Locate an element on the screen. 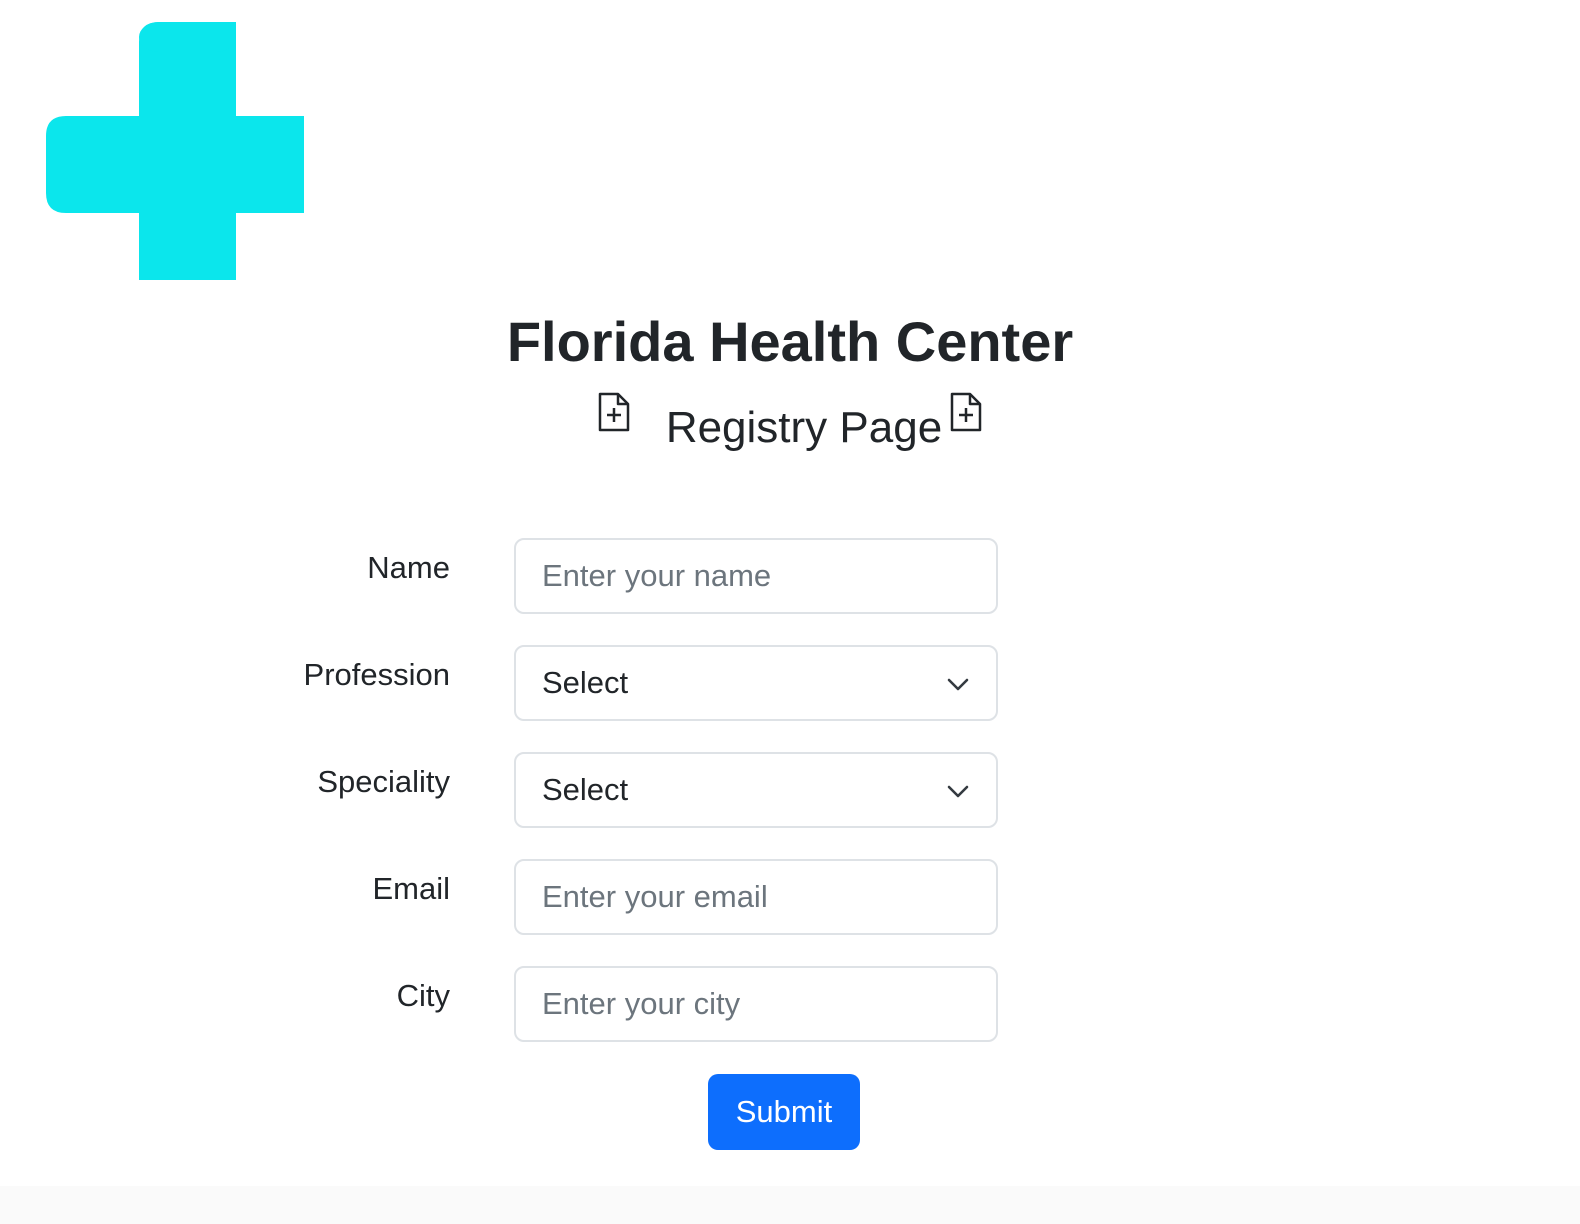 This screenshot has height=1224, width=1580. page-subtitle: Registry Page is located at coordinates (790, 422).